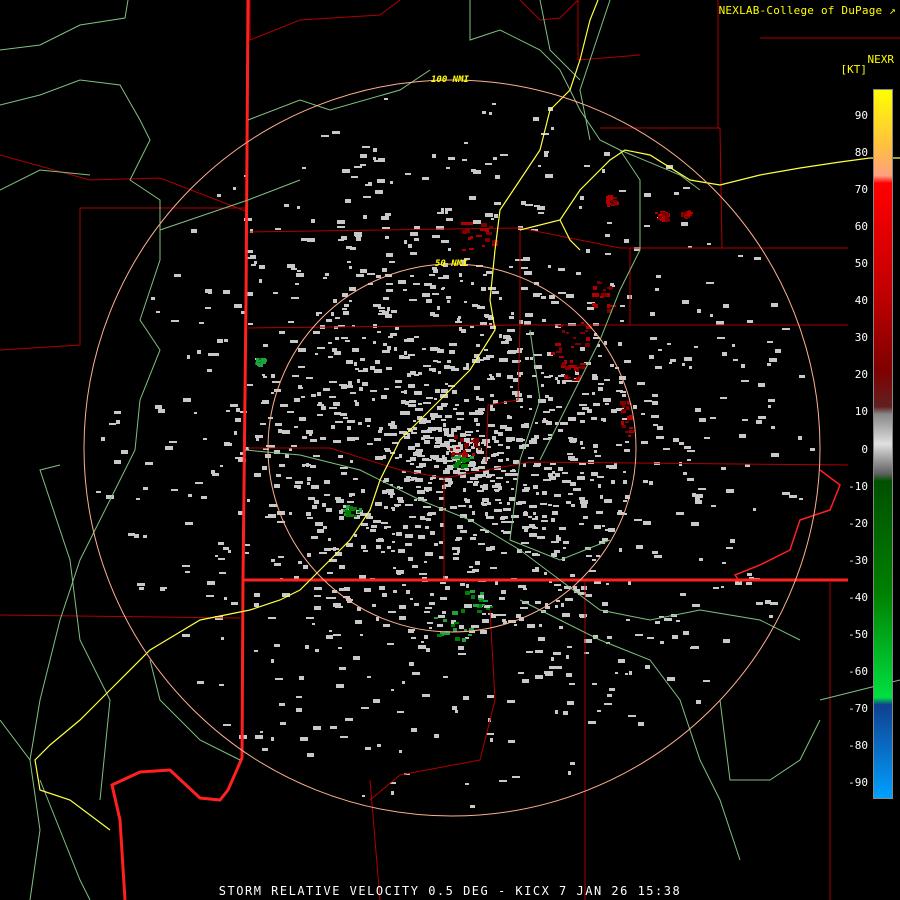  I want to click on colorbar-tick: 50, so click(861, 264).